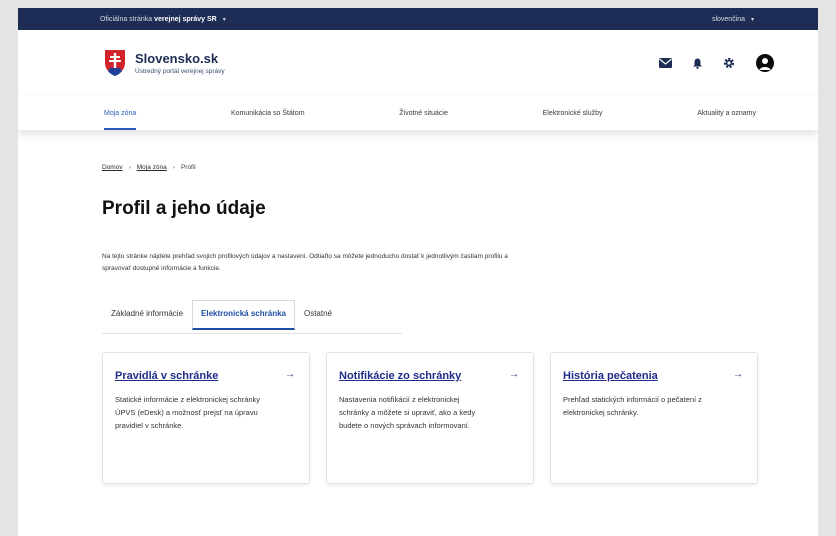 The height and width of the screenshot is (536, 836). Describe the element at coordinates (120, 113) in the screenshot. I see `nav-item-moja-zona: Moja zóna` at that location.